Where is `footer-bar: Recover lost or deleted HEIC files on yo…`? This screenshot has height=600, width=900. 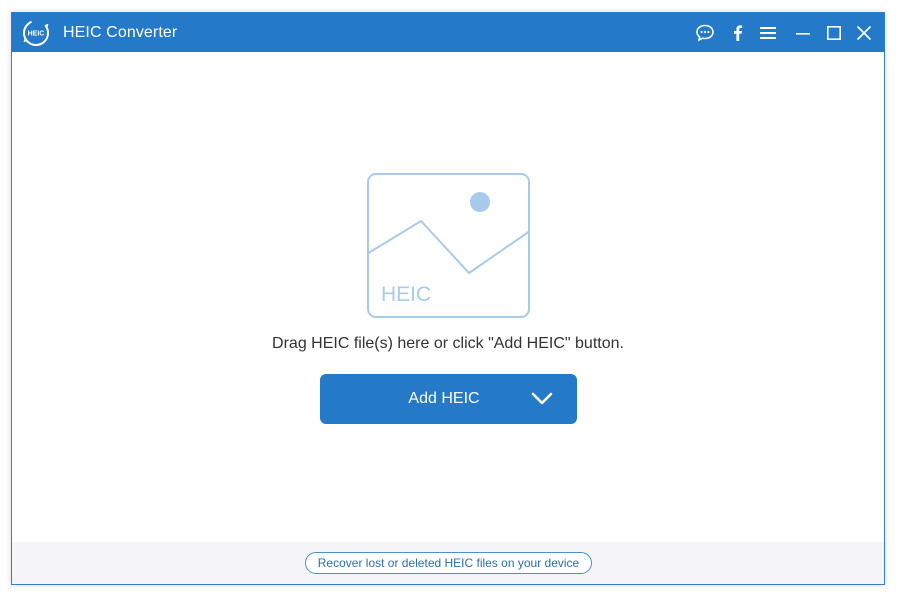
footer-bar: Recover lost or deleted HEIC files on yo… is located at coordinates (448, 563).